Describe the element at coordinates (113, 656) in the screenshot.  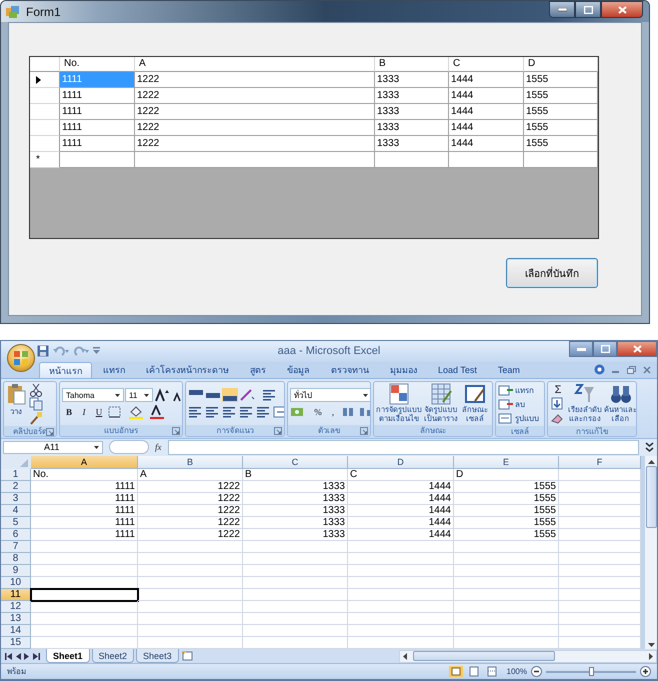
I see `sheet-tab: Sheet2` at that location.